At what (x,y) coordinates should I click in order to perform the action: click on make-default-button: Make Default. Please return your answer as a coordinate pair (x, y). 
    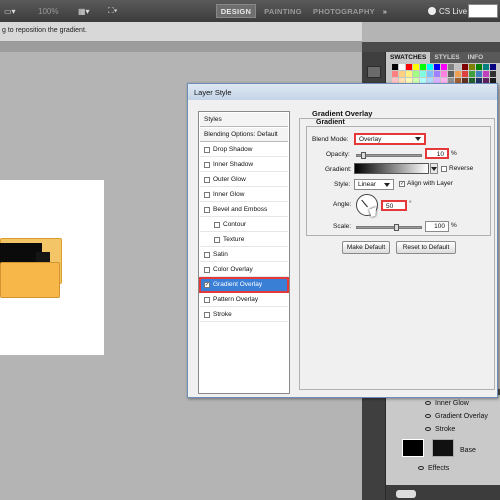
    Looking at the image, I should click on (366, 247).